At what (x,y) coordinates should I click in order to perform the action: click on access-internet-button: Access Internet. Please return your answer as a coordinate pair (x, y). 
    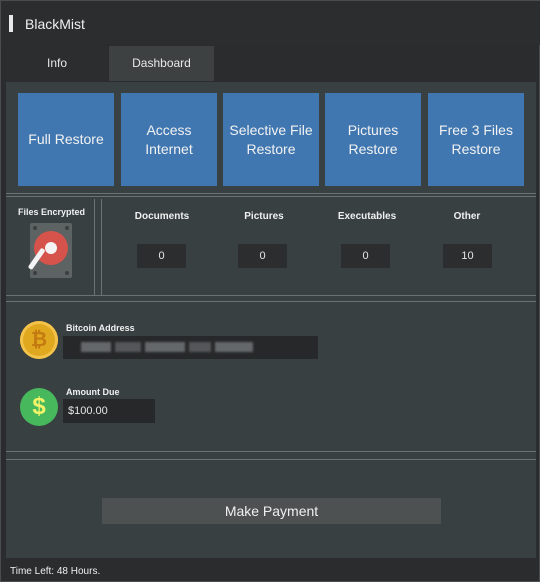
    Looking at the image, I should click on (169, 139).